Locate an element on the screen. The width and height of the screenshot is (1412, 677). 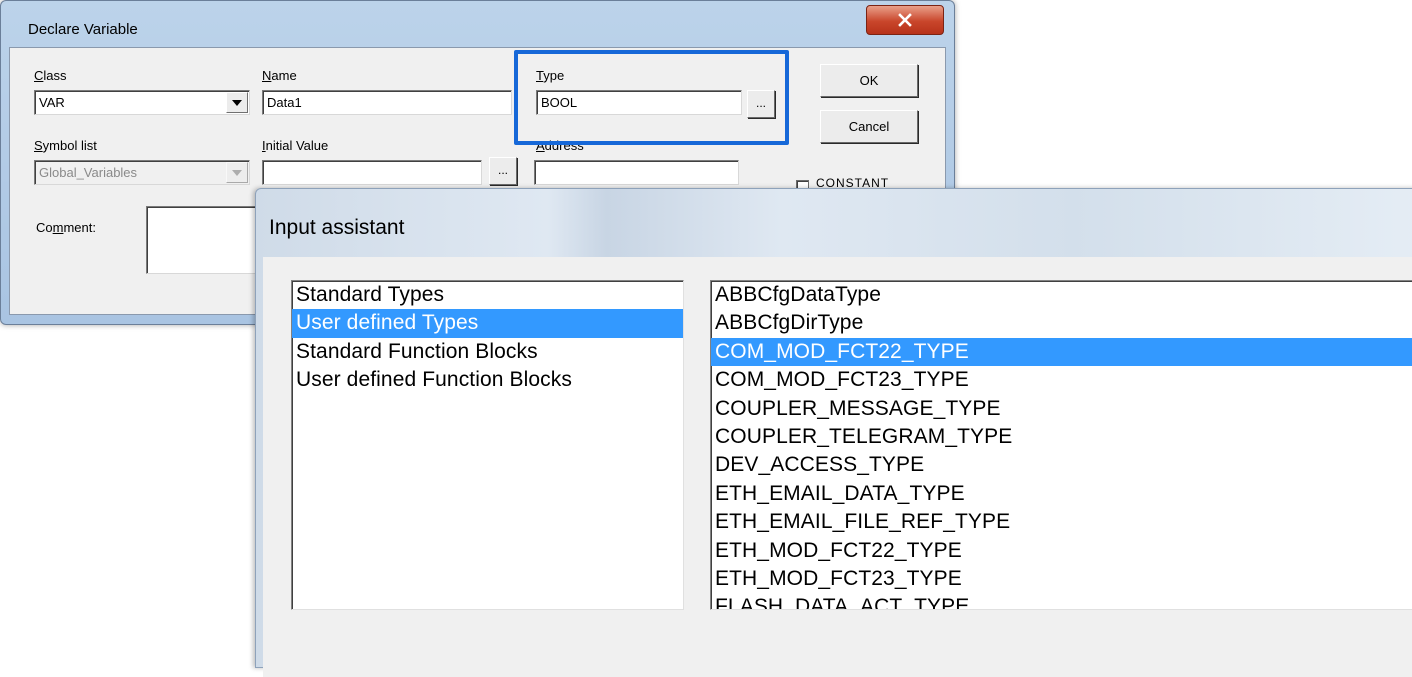
close-button is located at coordinates (905, 20).